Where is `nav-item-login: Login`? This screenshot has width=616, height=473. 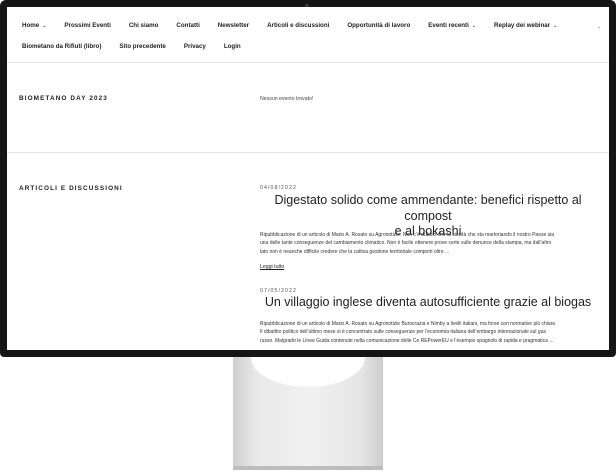
nav-item-login: Login is located at coordinates (232, 46).